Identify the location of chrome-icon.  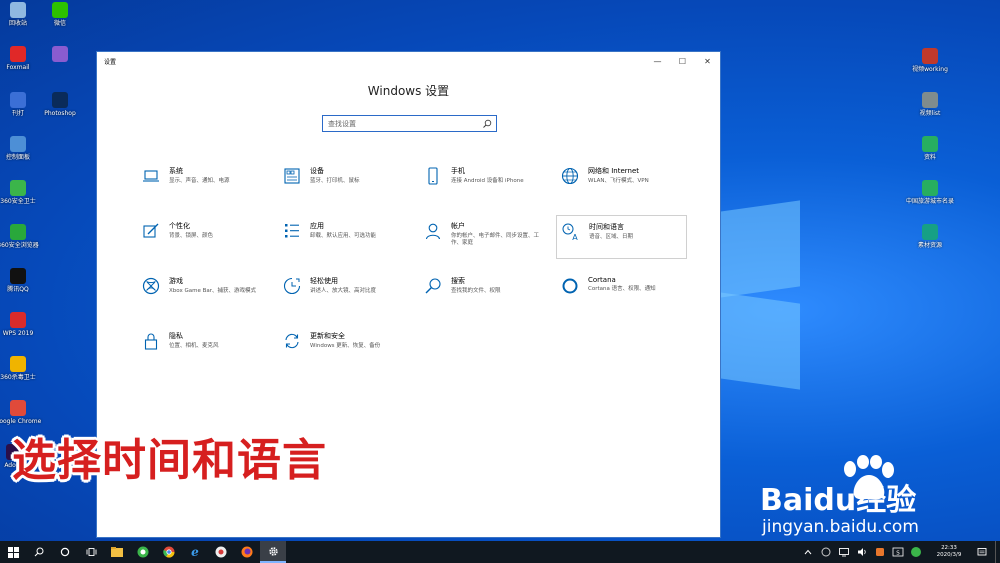
(169, 552).